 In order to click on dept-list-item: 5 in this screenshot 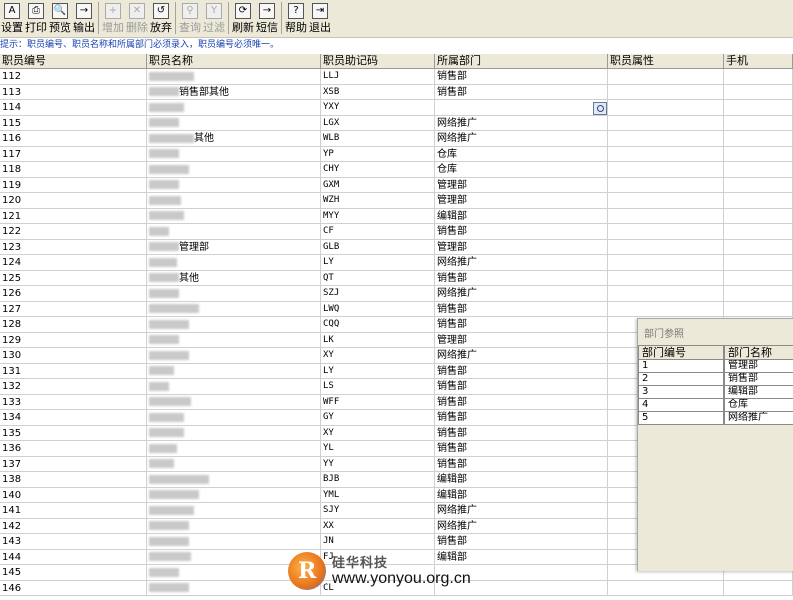, I will do `click(681, 418)`.